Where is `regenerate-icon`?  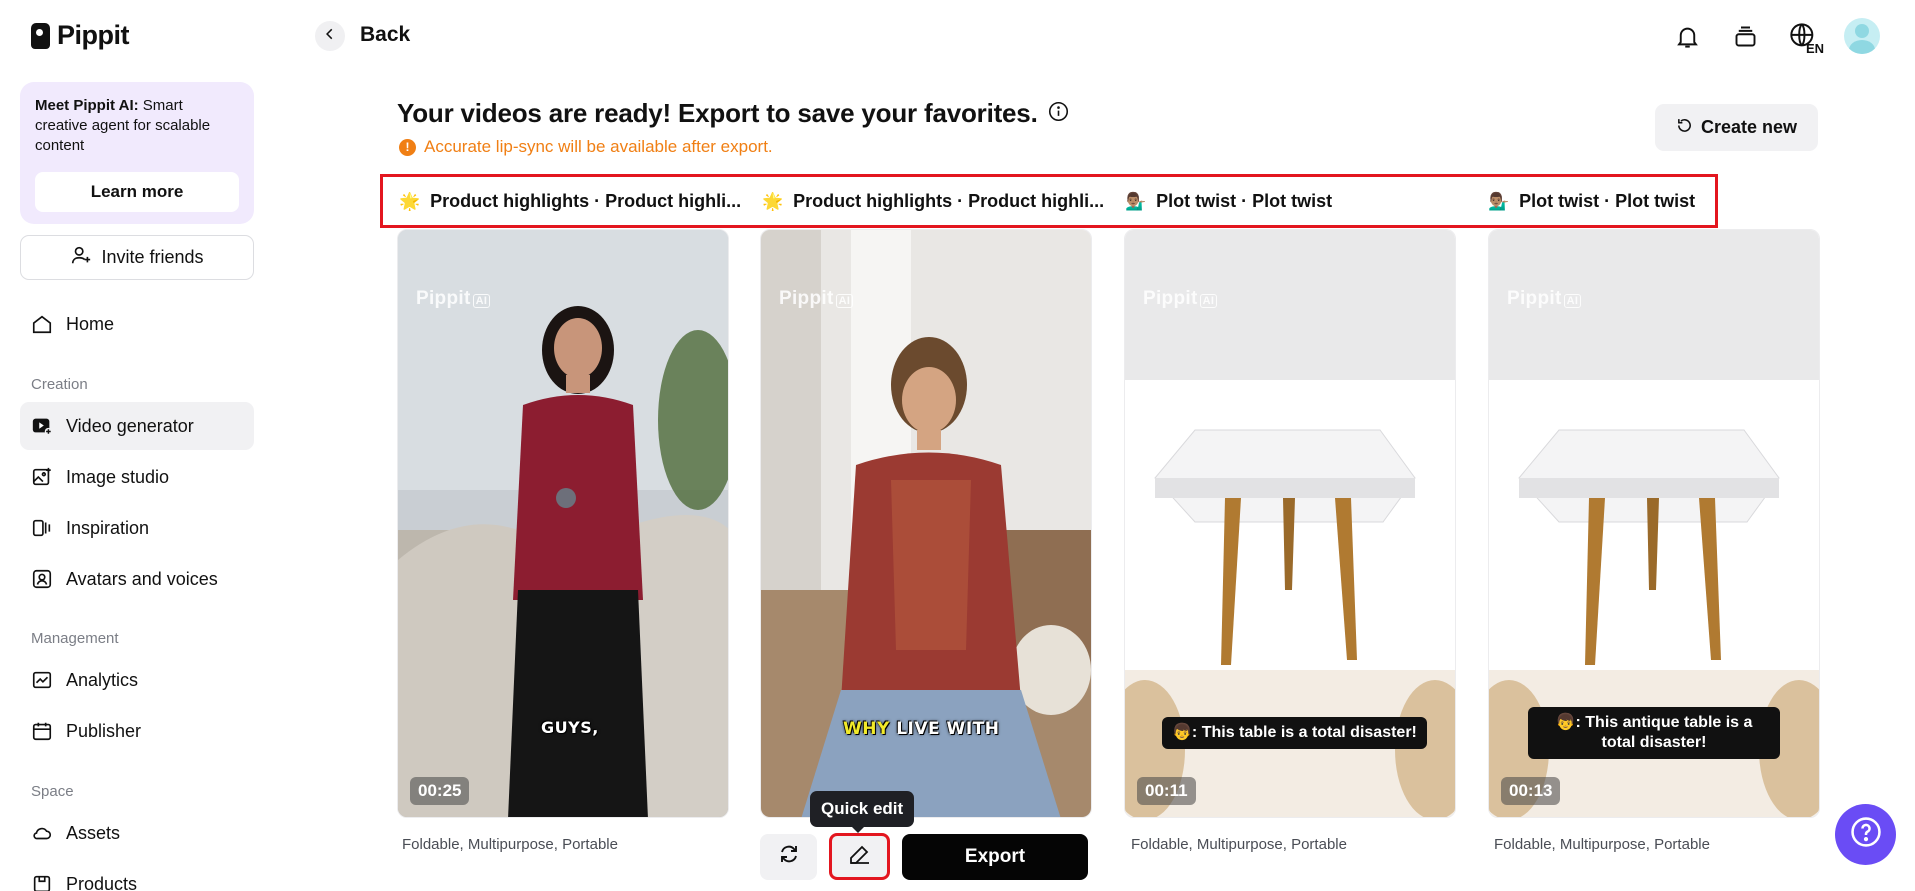
regenerate-icon is located at coordinates (789, 856).